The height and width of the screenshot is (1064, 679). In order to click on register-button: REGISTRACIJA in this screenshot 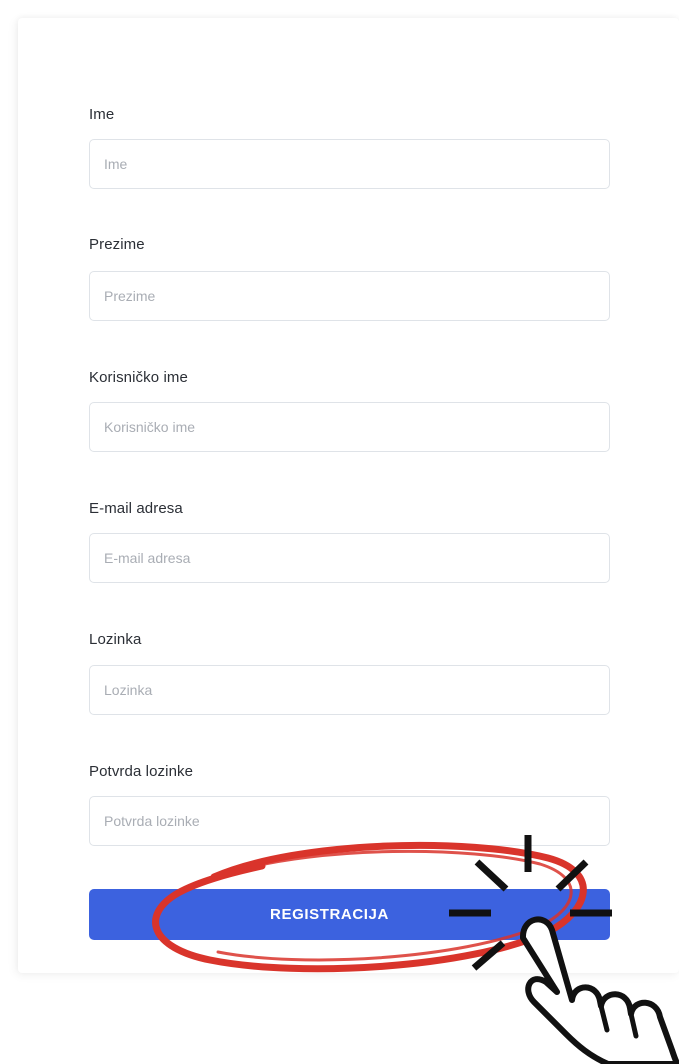, I will do `click(349, 914)`.